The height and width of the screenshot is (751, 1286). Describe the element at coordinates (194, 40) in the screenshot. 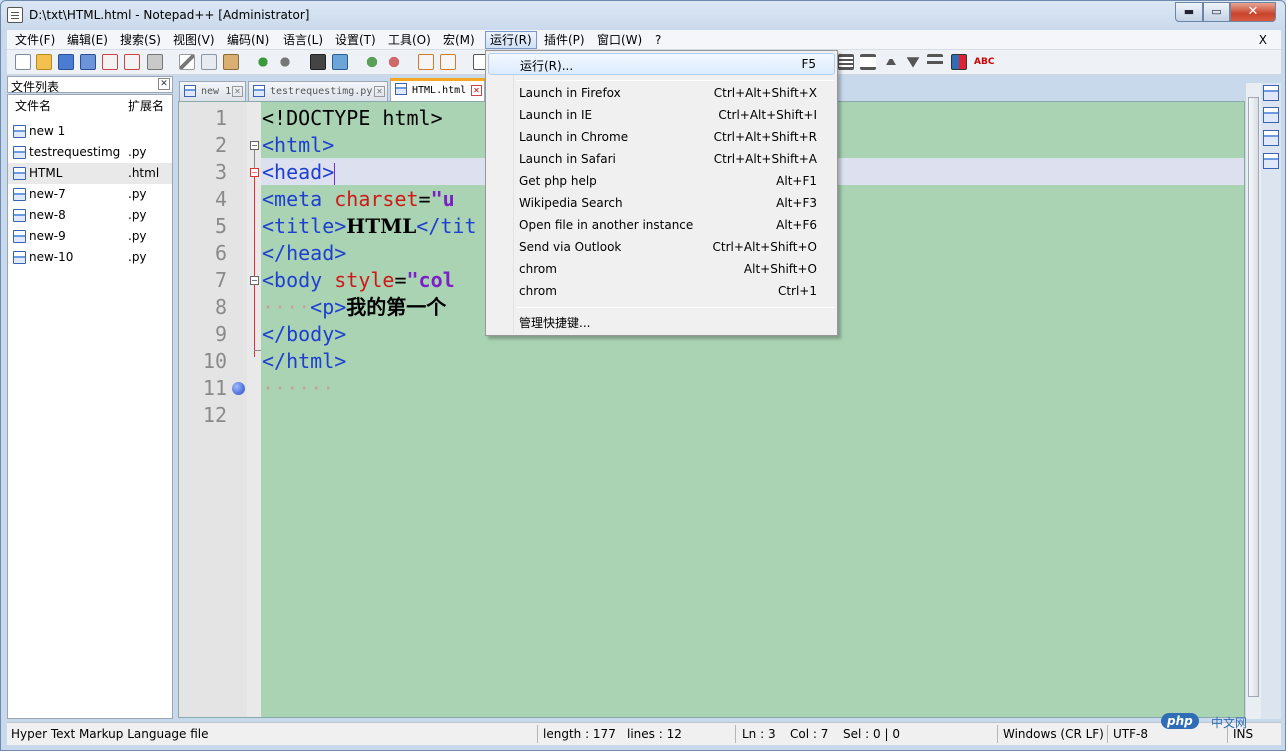

I see `menu-view: 视图(V)` at that location.